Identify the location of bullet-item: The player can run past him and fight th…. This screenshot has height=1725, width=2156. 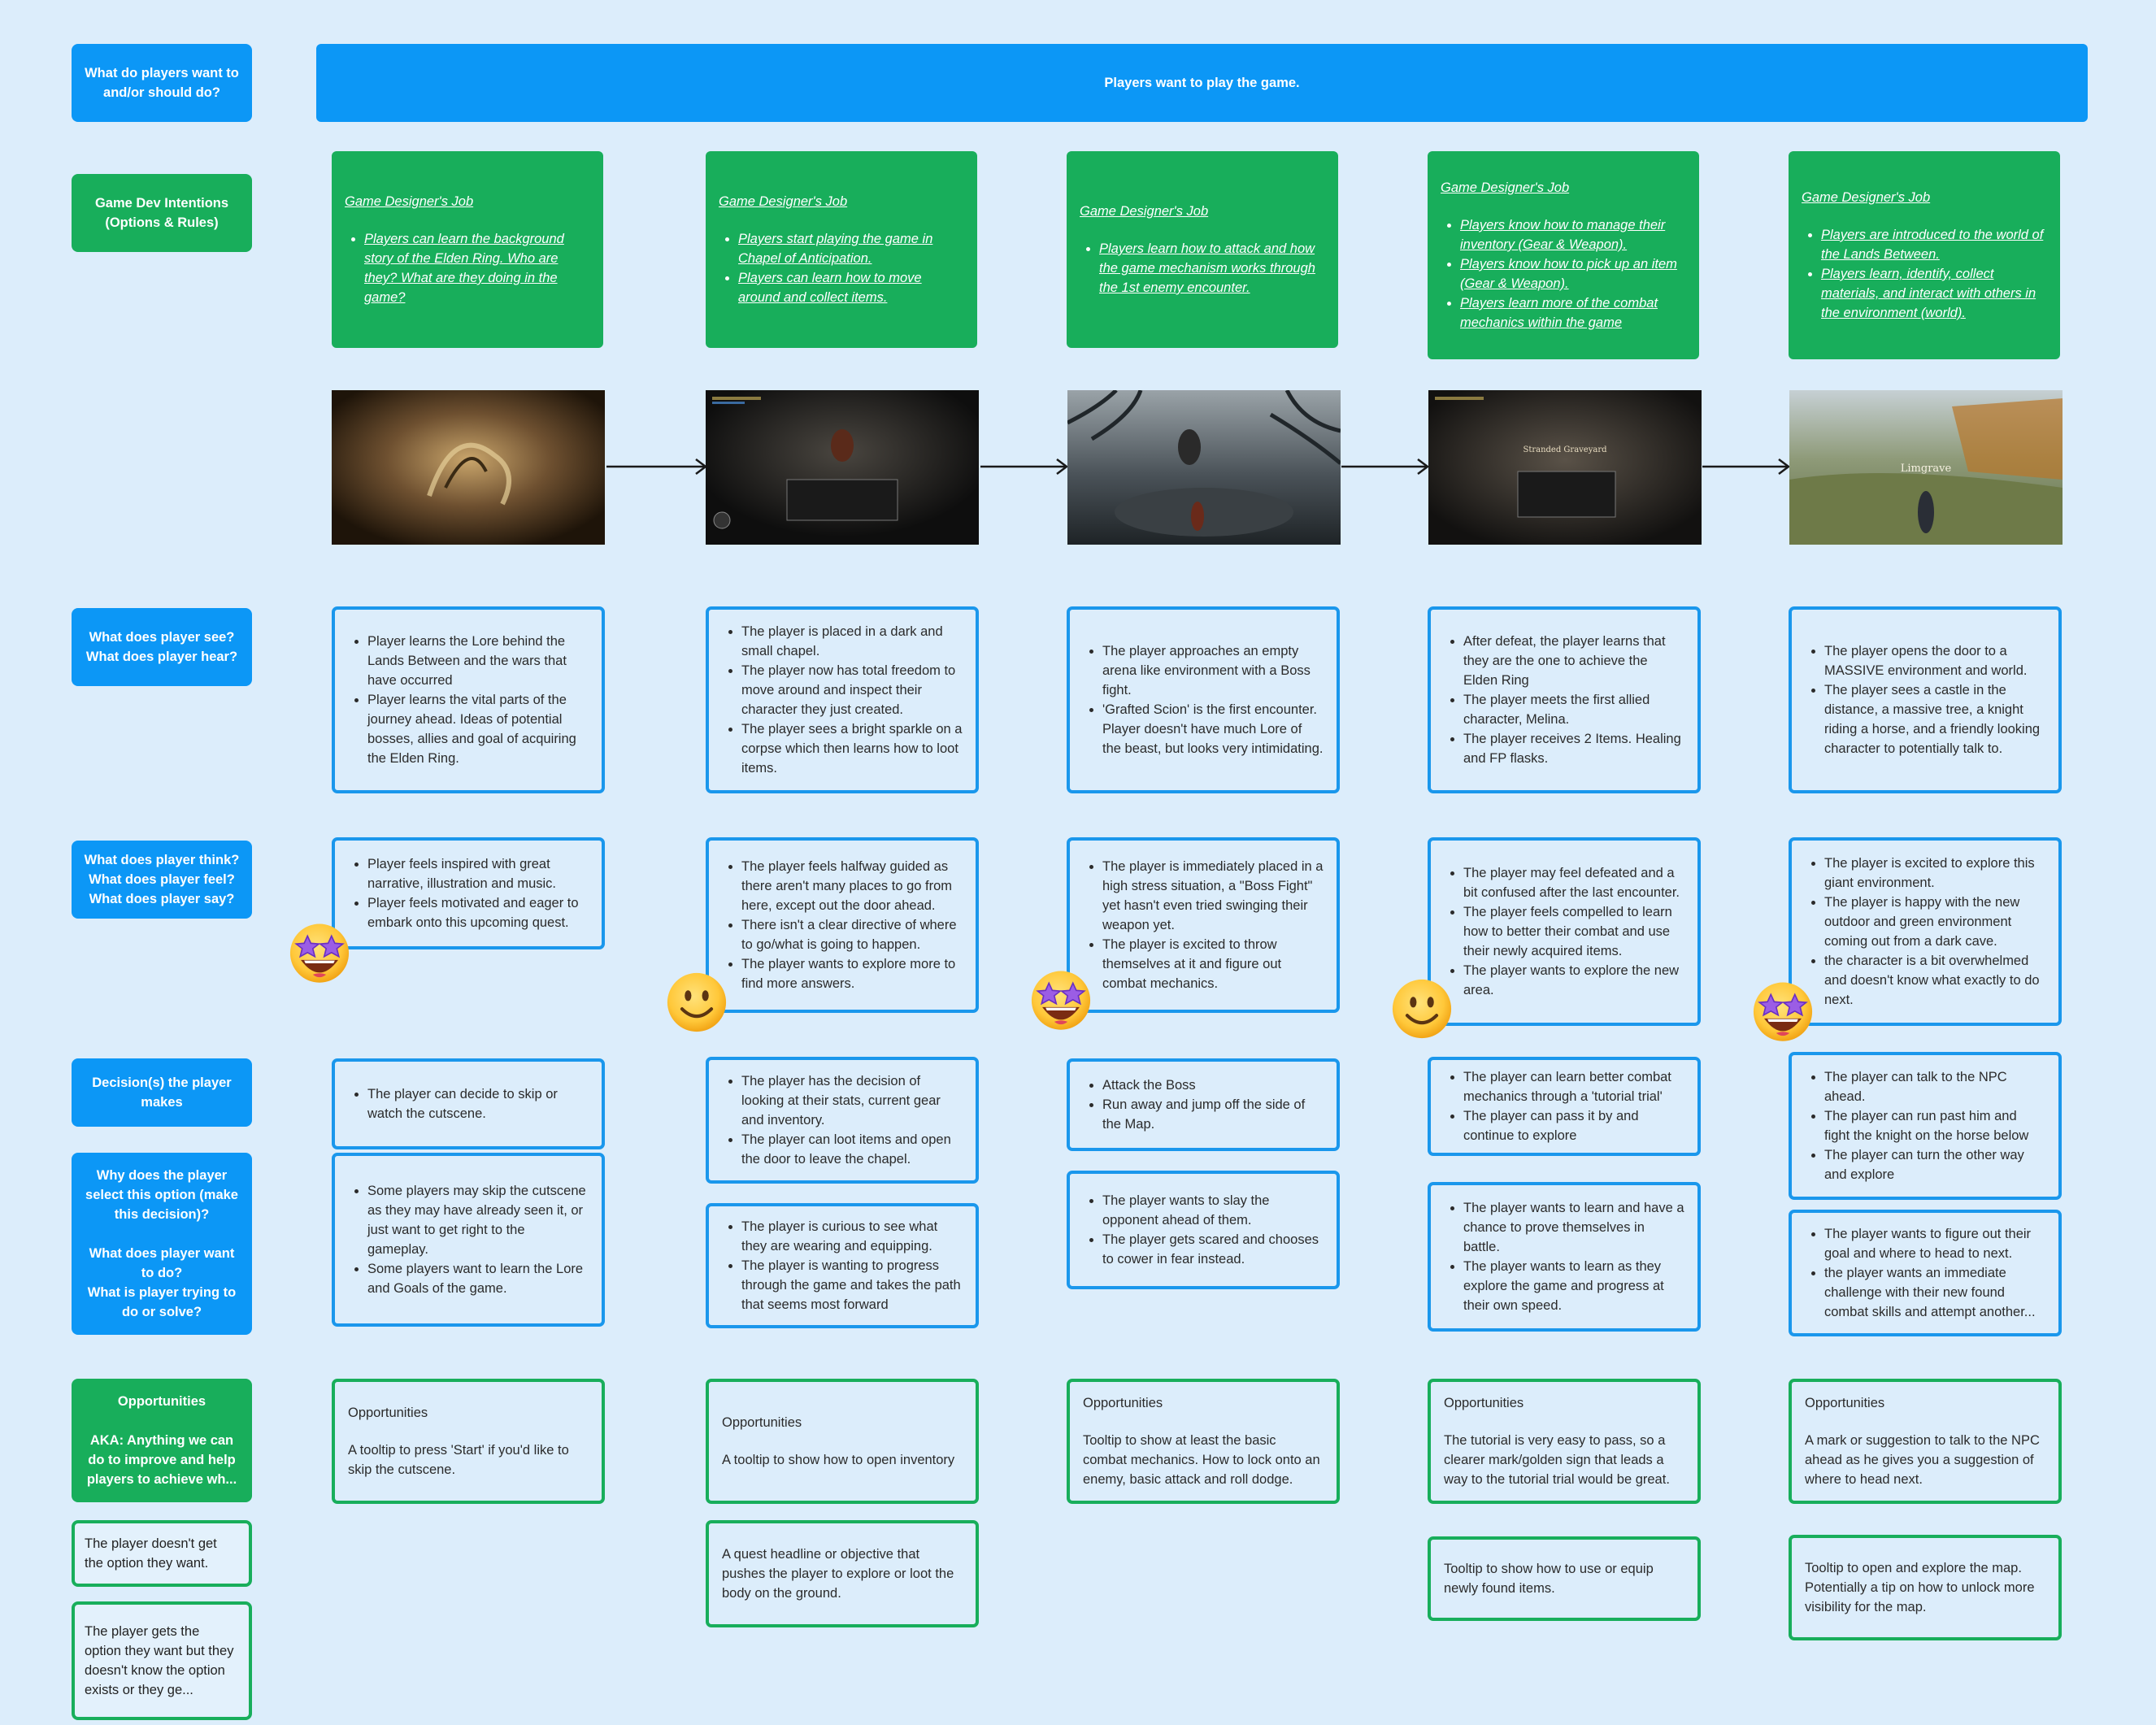
(1934, 1125).